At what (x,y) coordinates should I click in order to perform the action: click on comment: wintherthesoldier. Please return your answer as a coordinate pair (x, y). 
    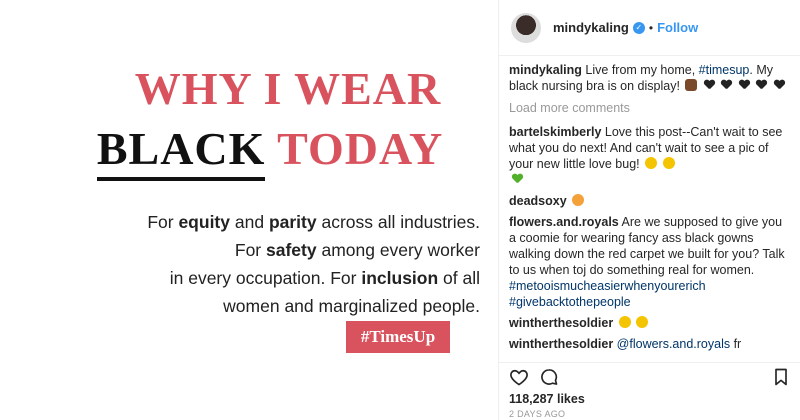
    Looking at the image, I should click on (647, 323).